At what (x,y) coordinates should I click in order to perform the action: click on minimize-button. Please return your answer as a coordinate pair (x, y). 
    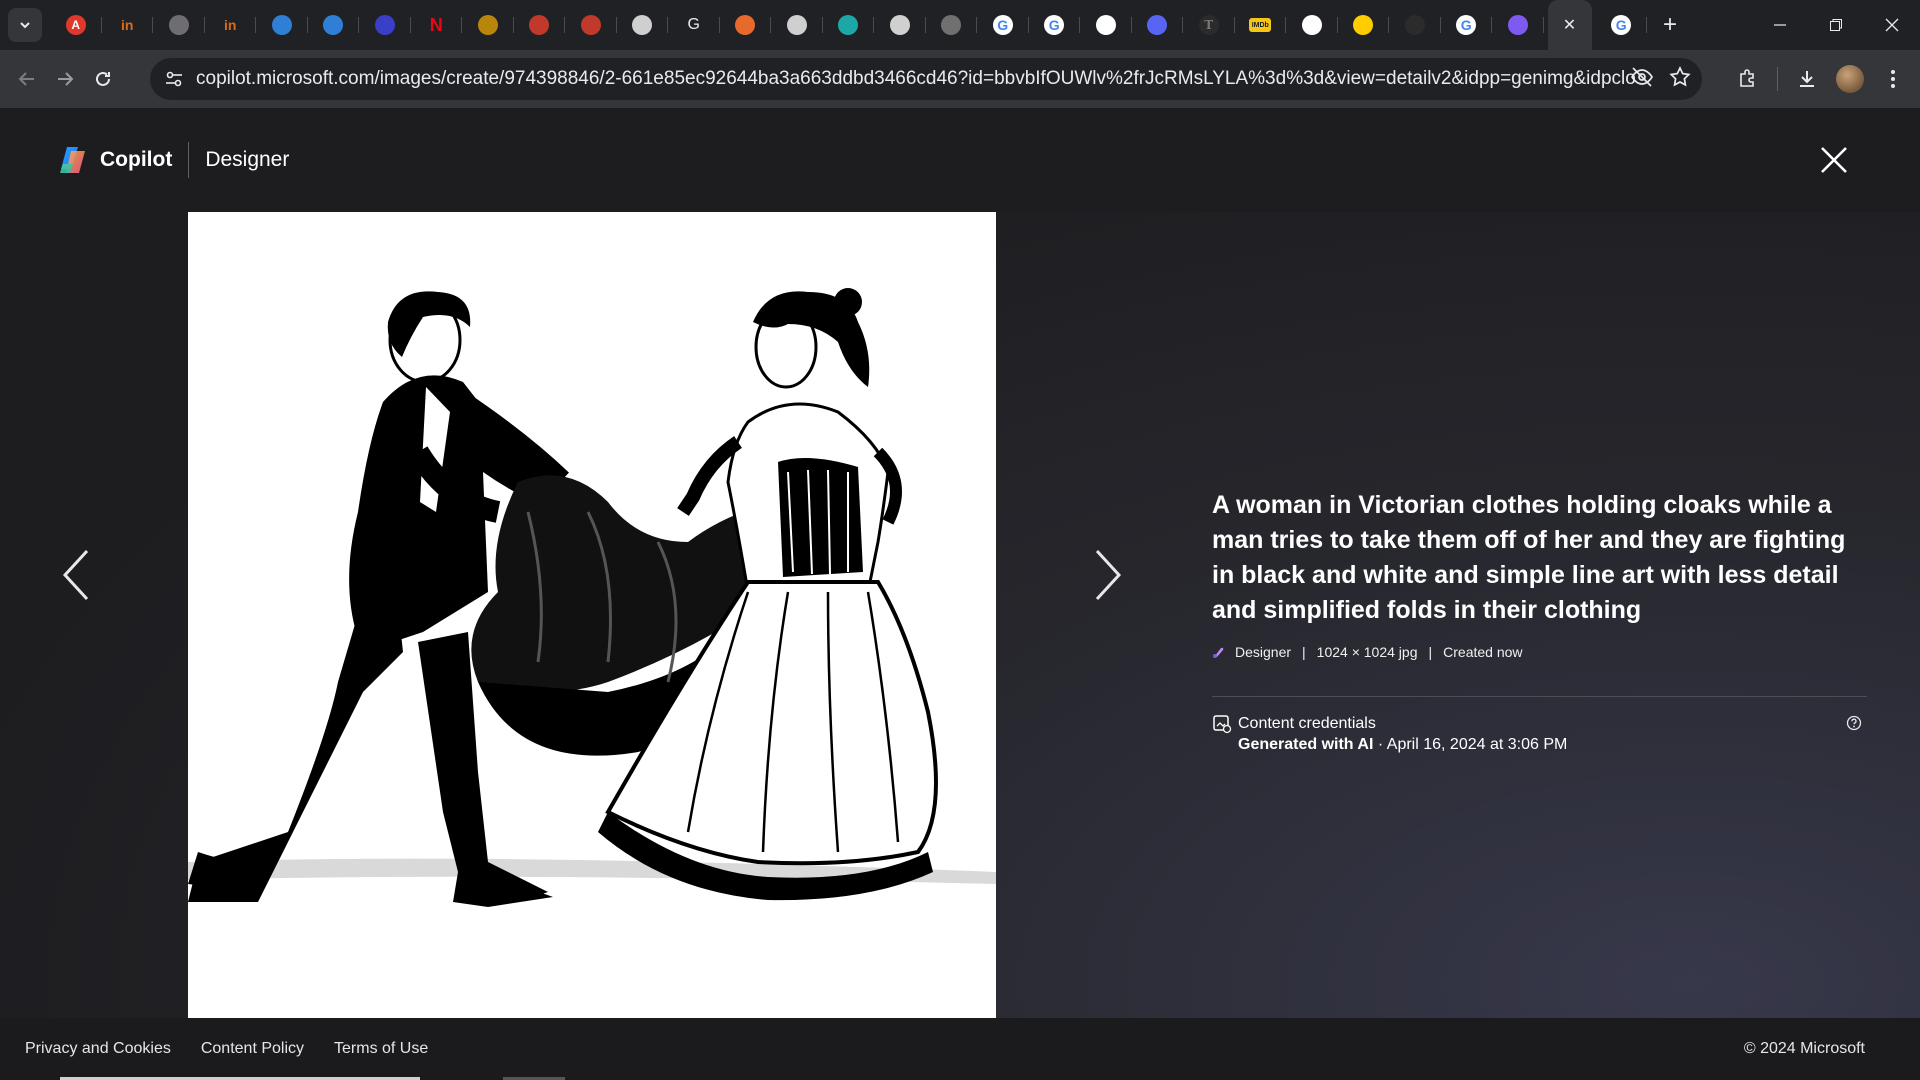
    Looking at the image, I should click on (1780, 25).